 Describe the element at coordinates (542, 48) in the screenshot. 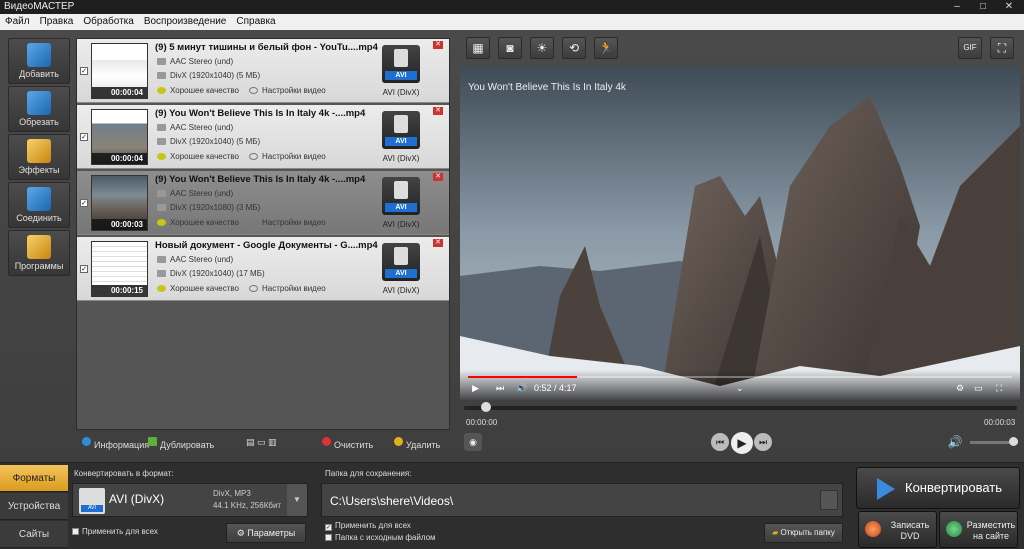

I see `brightness-icon: ☀` at that location.